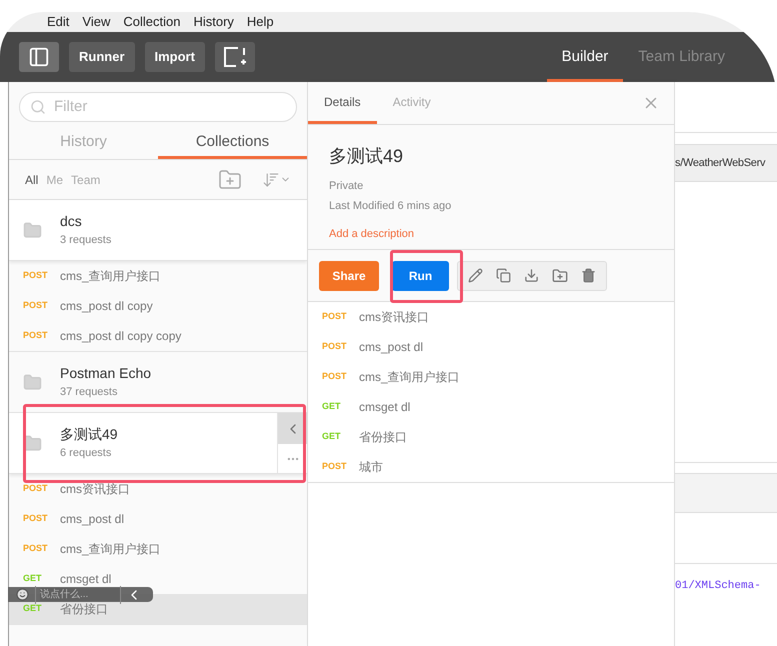 The width and height of the screenshot is (777, 646). What do you see at coordinates (71, 221) in the screenshot?
I see `collection-name: dcs` at bounding box center [71, 221].